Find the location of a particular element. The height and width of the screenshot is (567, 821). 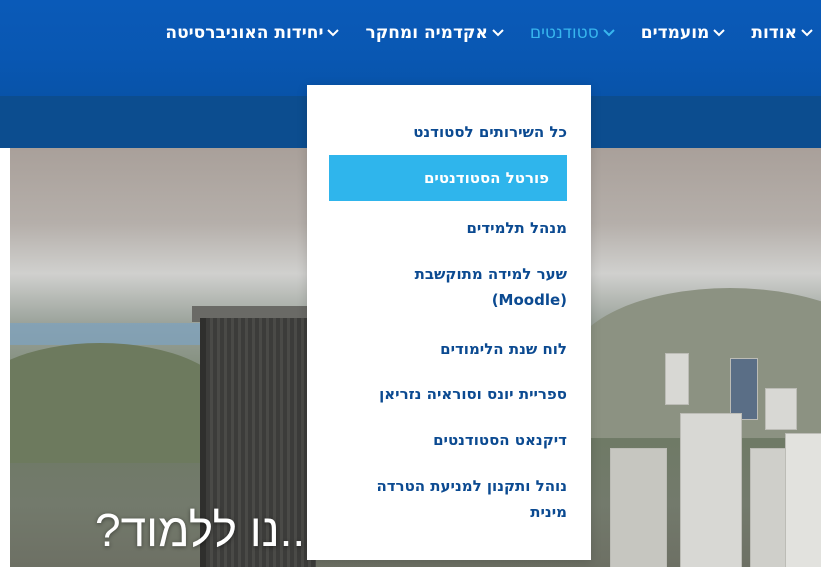

dropdown-item-sexual-harassment-policy: נוהל ותקנון למניעת הטרדה מינית is located at coordinates (471, 499).